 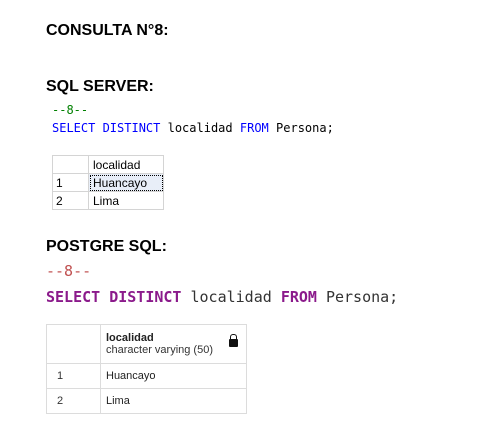 I want to click on column-header-localidad: localidad character varying (50), so click(x=173, y=344).